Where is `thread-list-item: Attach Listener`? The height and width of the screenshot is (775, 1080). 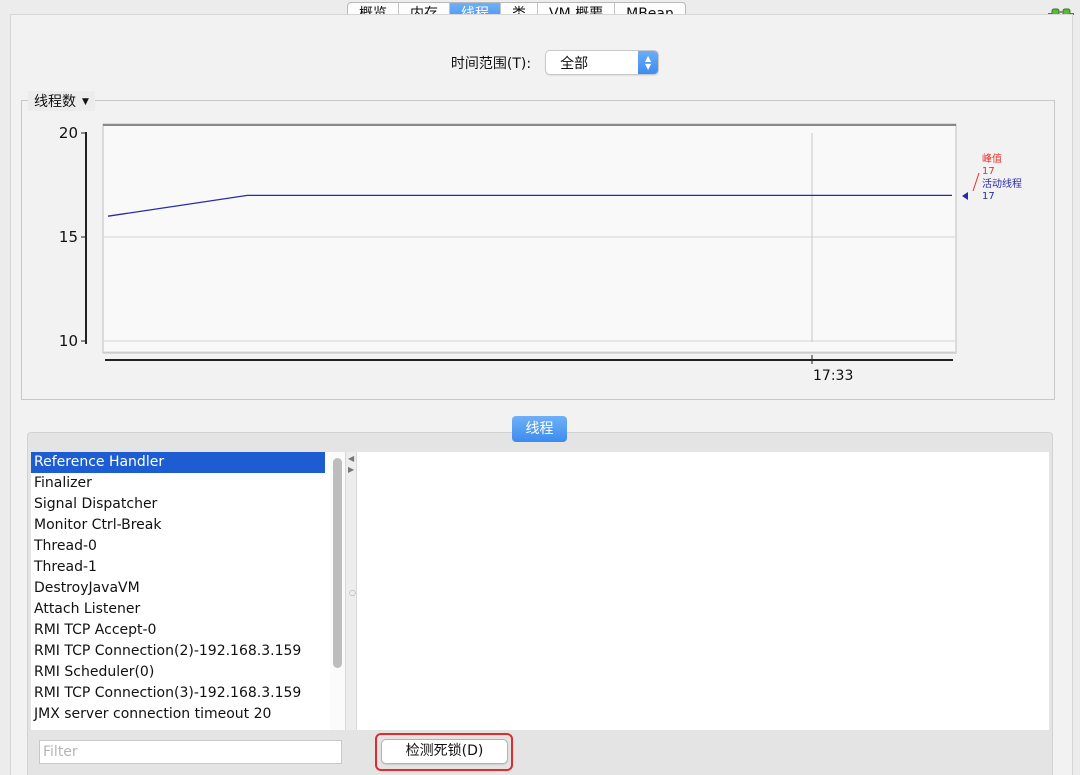
thread-list-item: Attach Listener is located at coordinates (188, 609).